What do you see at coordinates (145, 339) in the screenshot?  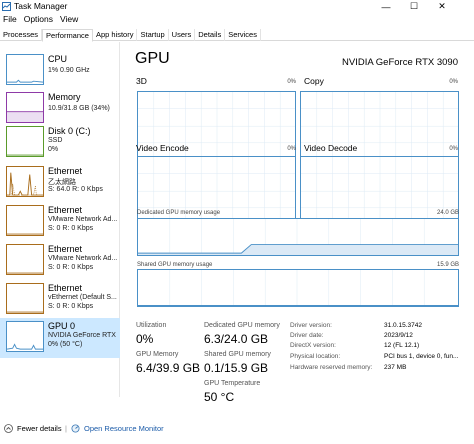 I see `utilization-value: 0%` at bounding box center [145, 339].